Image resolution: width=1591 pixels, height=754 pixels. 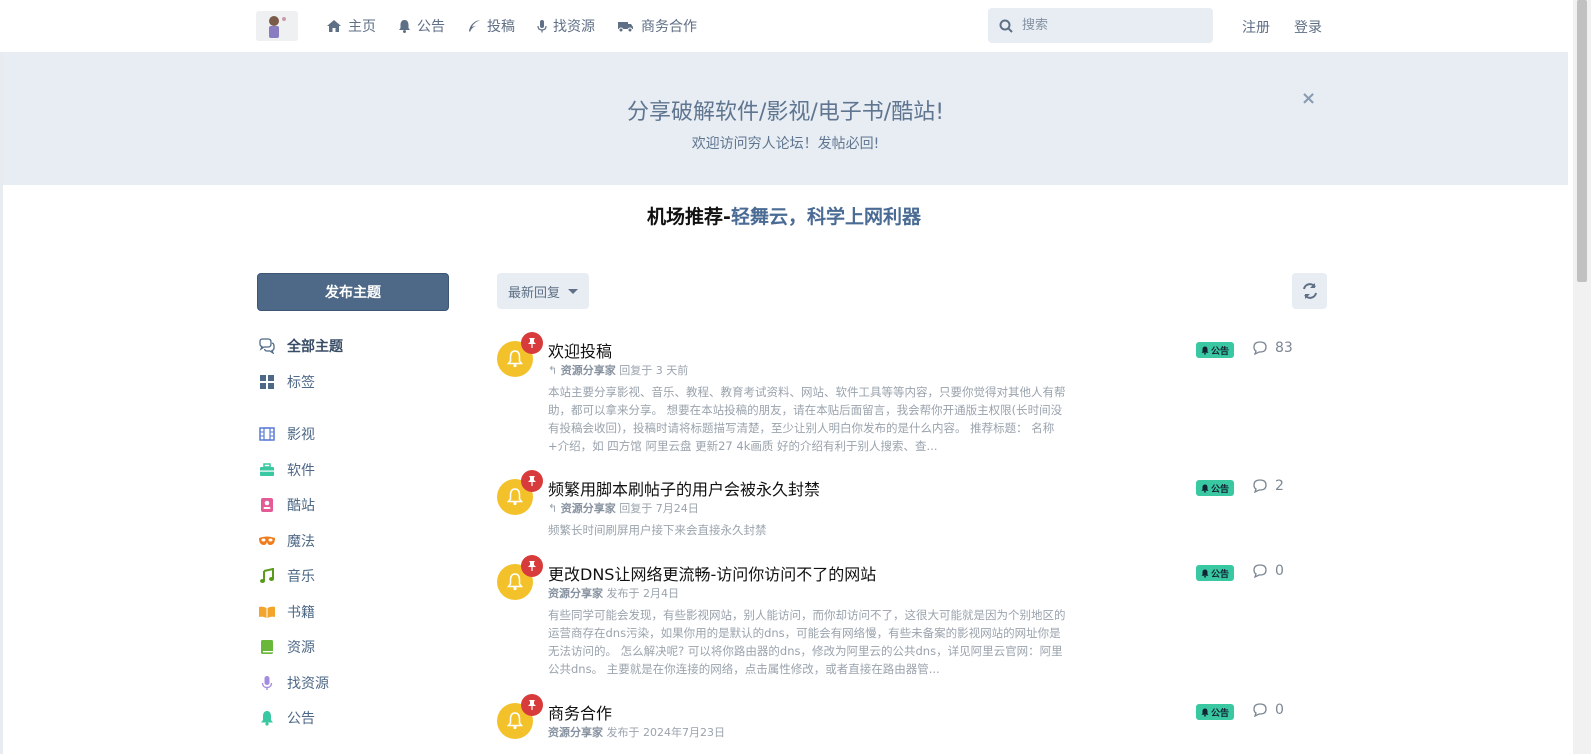 I want to click on nav-find-resources: 找资源, so click(x=566, y=26).